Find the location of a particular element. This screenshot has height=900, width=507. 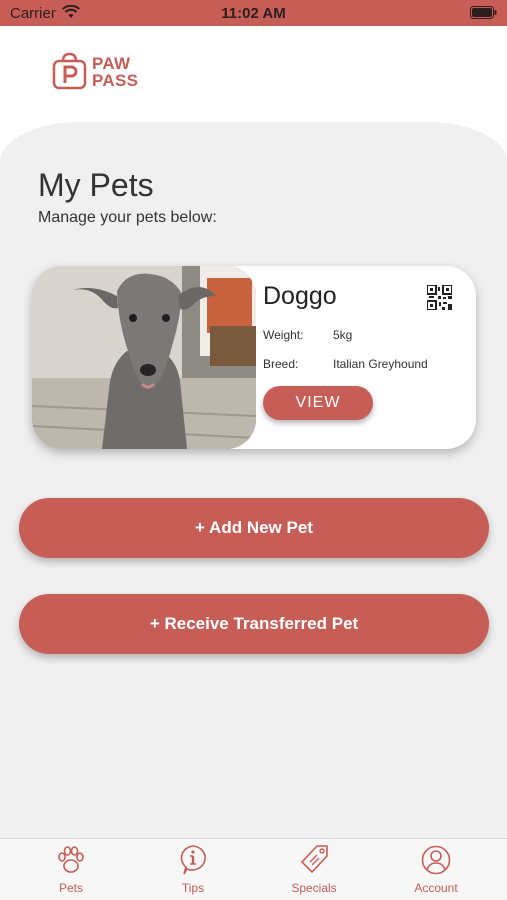

tab-specials: Specials is located at coordinates (314, 869).